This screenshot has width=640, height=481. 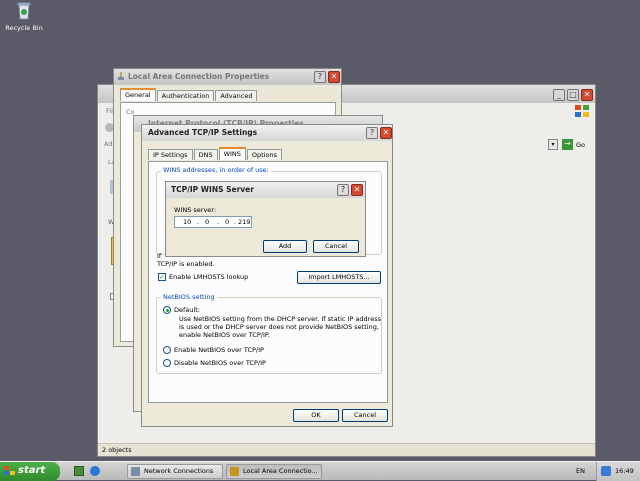 What do you see at coordinates (185, 95) in the screenshot?
I see `tab-authentication: Authentication` at bounding box center [185, 95].